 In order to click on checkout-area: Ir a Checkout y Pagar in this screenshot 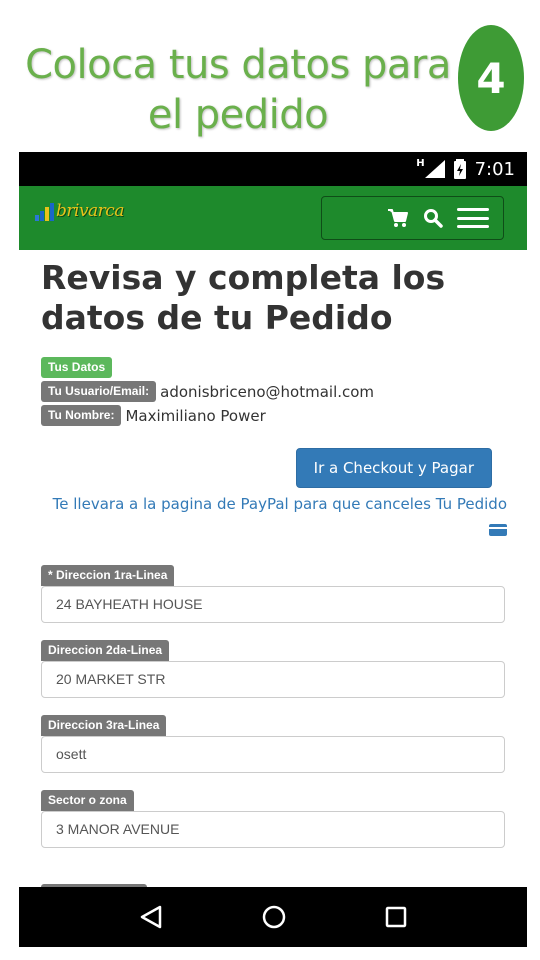, I will do `click(274, 468)`.